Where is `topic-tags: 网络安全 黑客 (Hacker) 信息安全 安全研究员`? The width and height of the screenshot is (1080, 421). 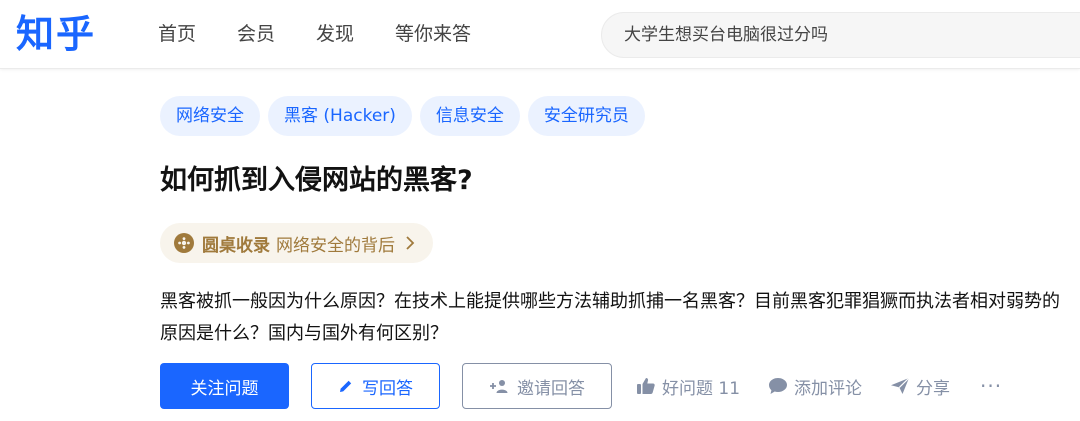 topic-tags: 网络安全 黑客 (Hacker) 信息安全 安全研究员 is located at coordinates (406, 116).